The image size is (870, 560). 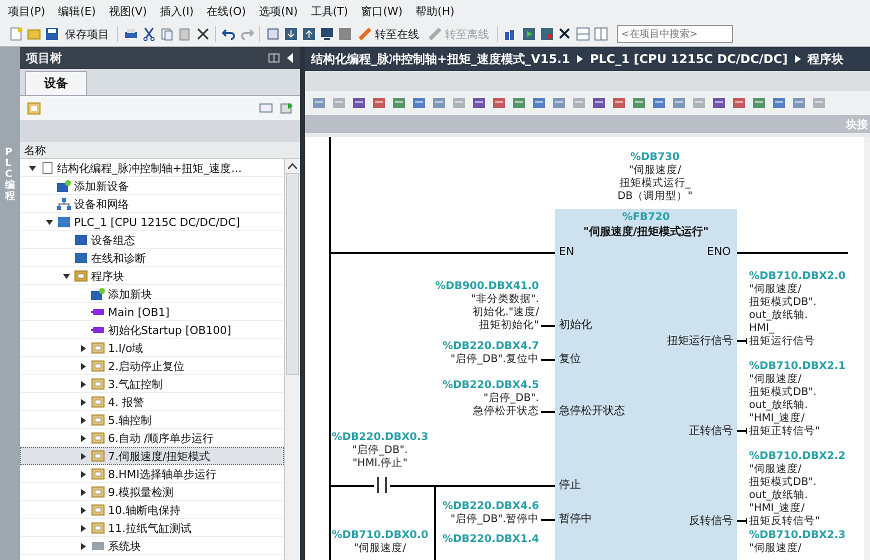 What do you see at coordinates (435, 11) in the screenshot?
I see `menu-item: 帮助(H)` at bounding box center [435, 11].